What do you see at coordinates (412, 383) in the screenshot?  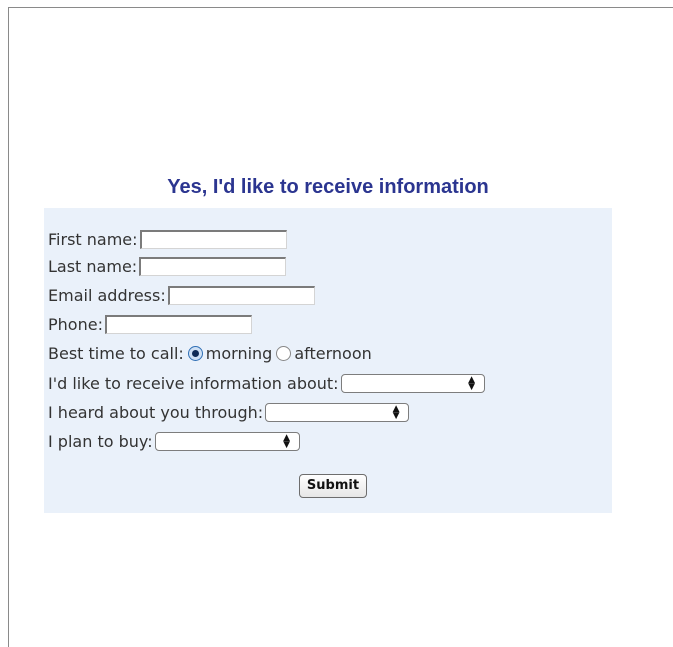 I see `info-about-select: ▲ ▼` at bounding box center [412, 383].